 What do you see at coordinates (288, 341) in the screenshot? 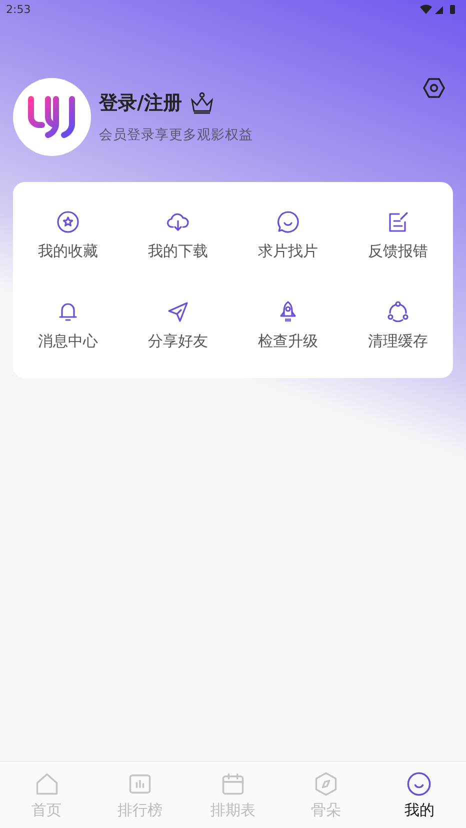
I see `menu-item-label: 检查升级` at bounding box center [288, 341].